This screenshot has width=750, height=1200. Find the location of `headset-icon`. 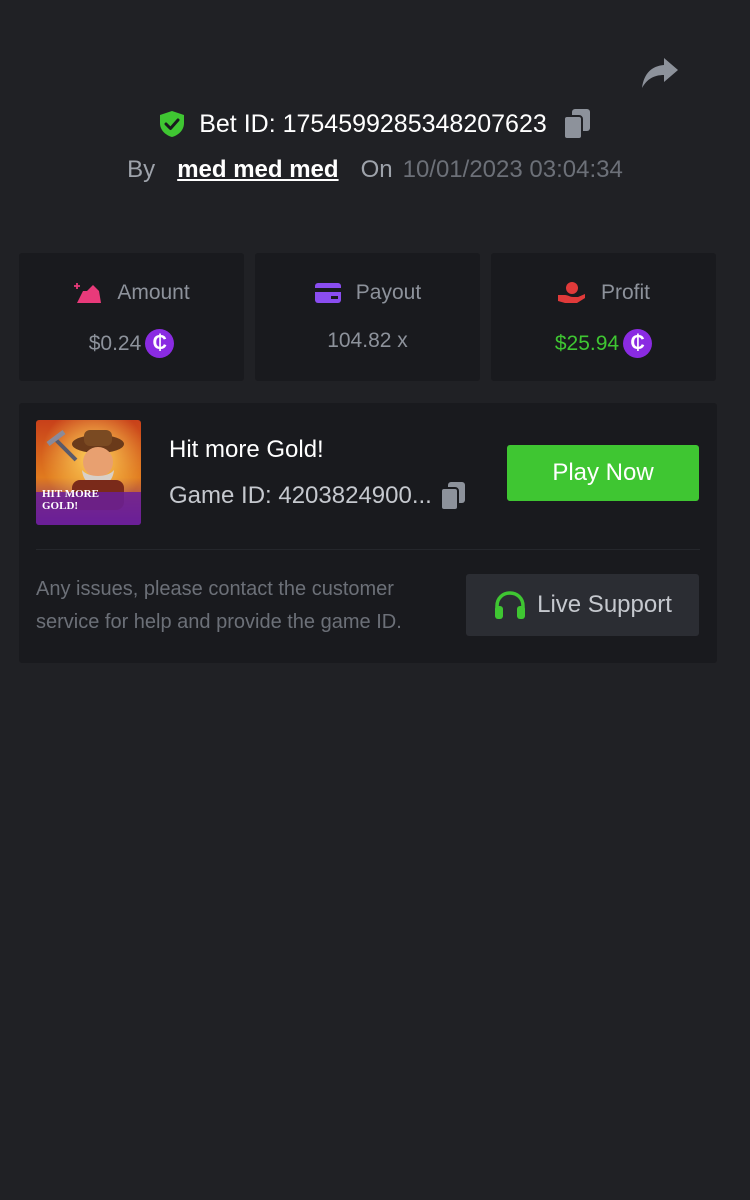

headset-icon is located at coordinates (510, 605).